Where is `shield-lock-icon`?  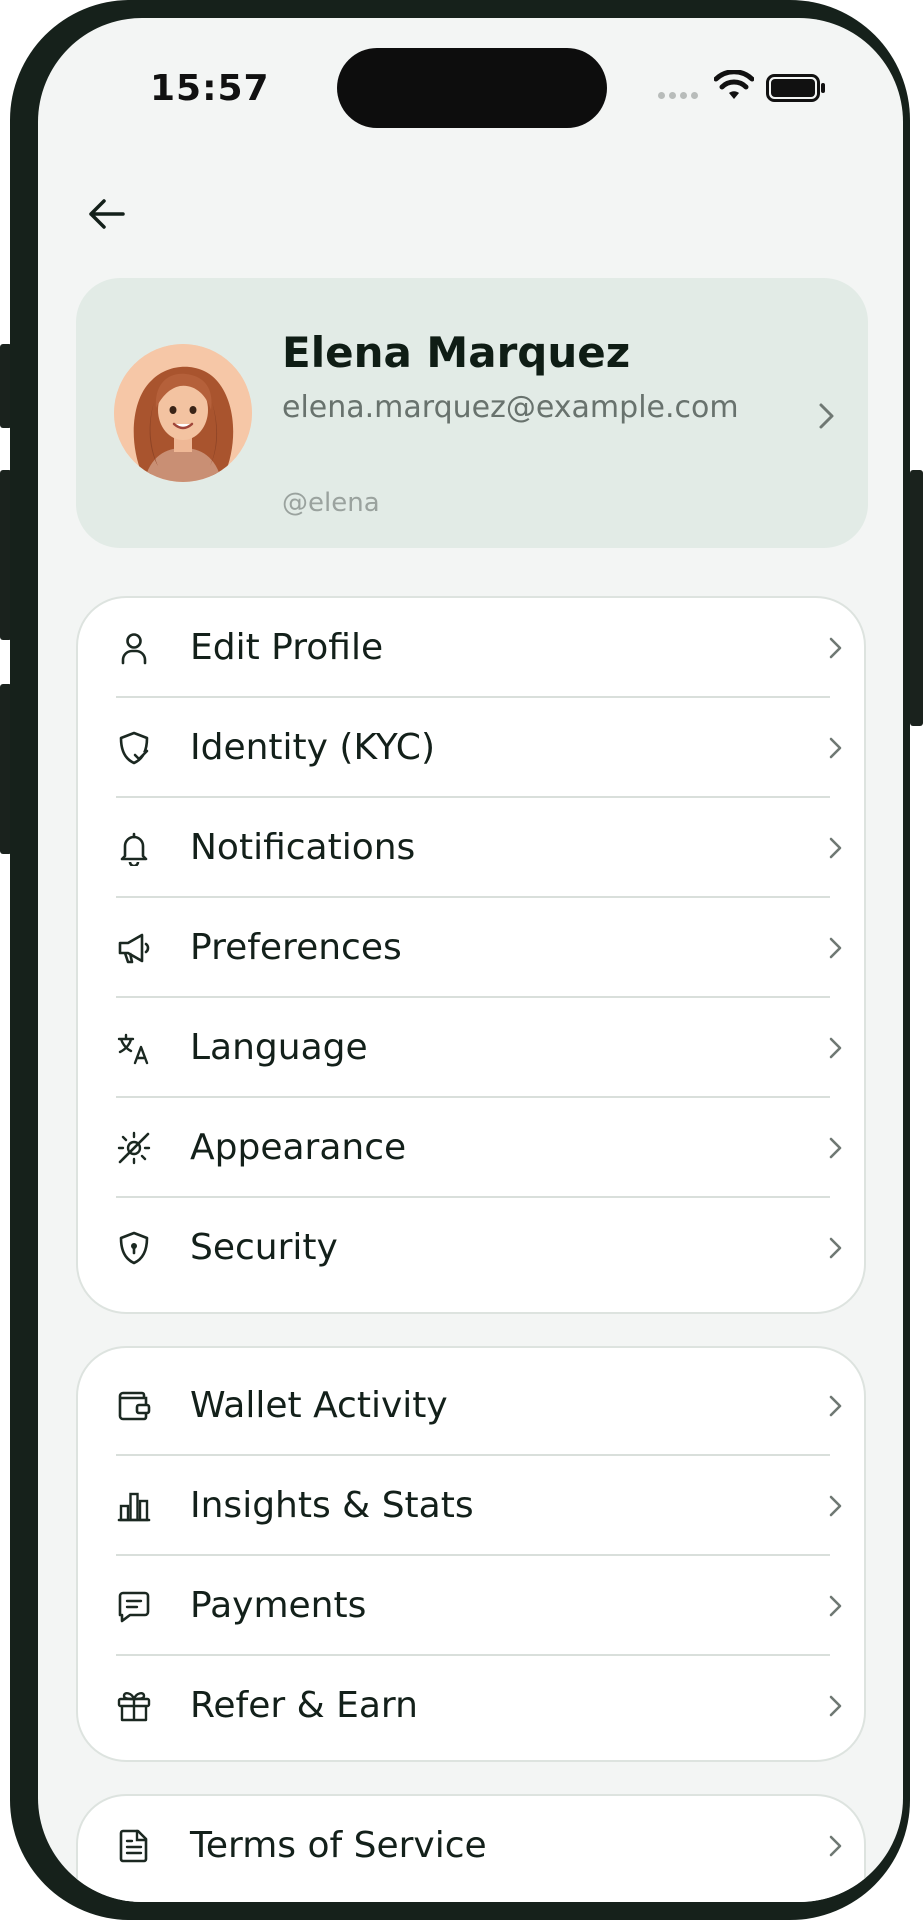
shield-lock-icon is located at coordinates (134, 1248).